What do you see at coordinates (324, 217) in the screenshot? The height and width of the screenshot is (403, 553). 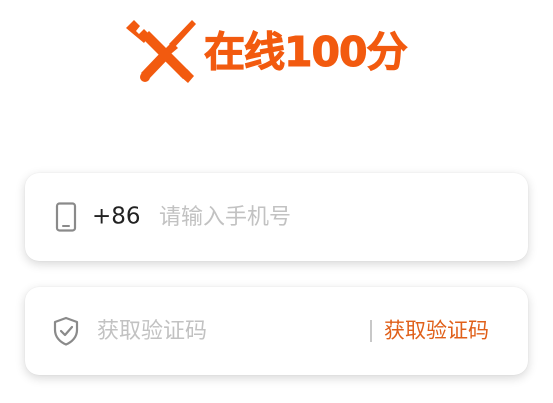 I see `phone-input` at bounding box center [324, 217].